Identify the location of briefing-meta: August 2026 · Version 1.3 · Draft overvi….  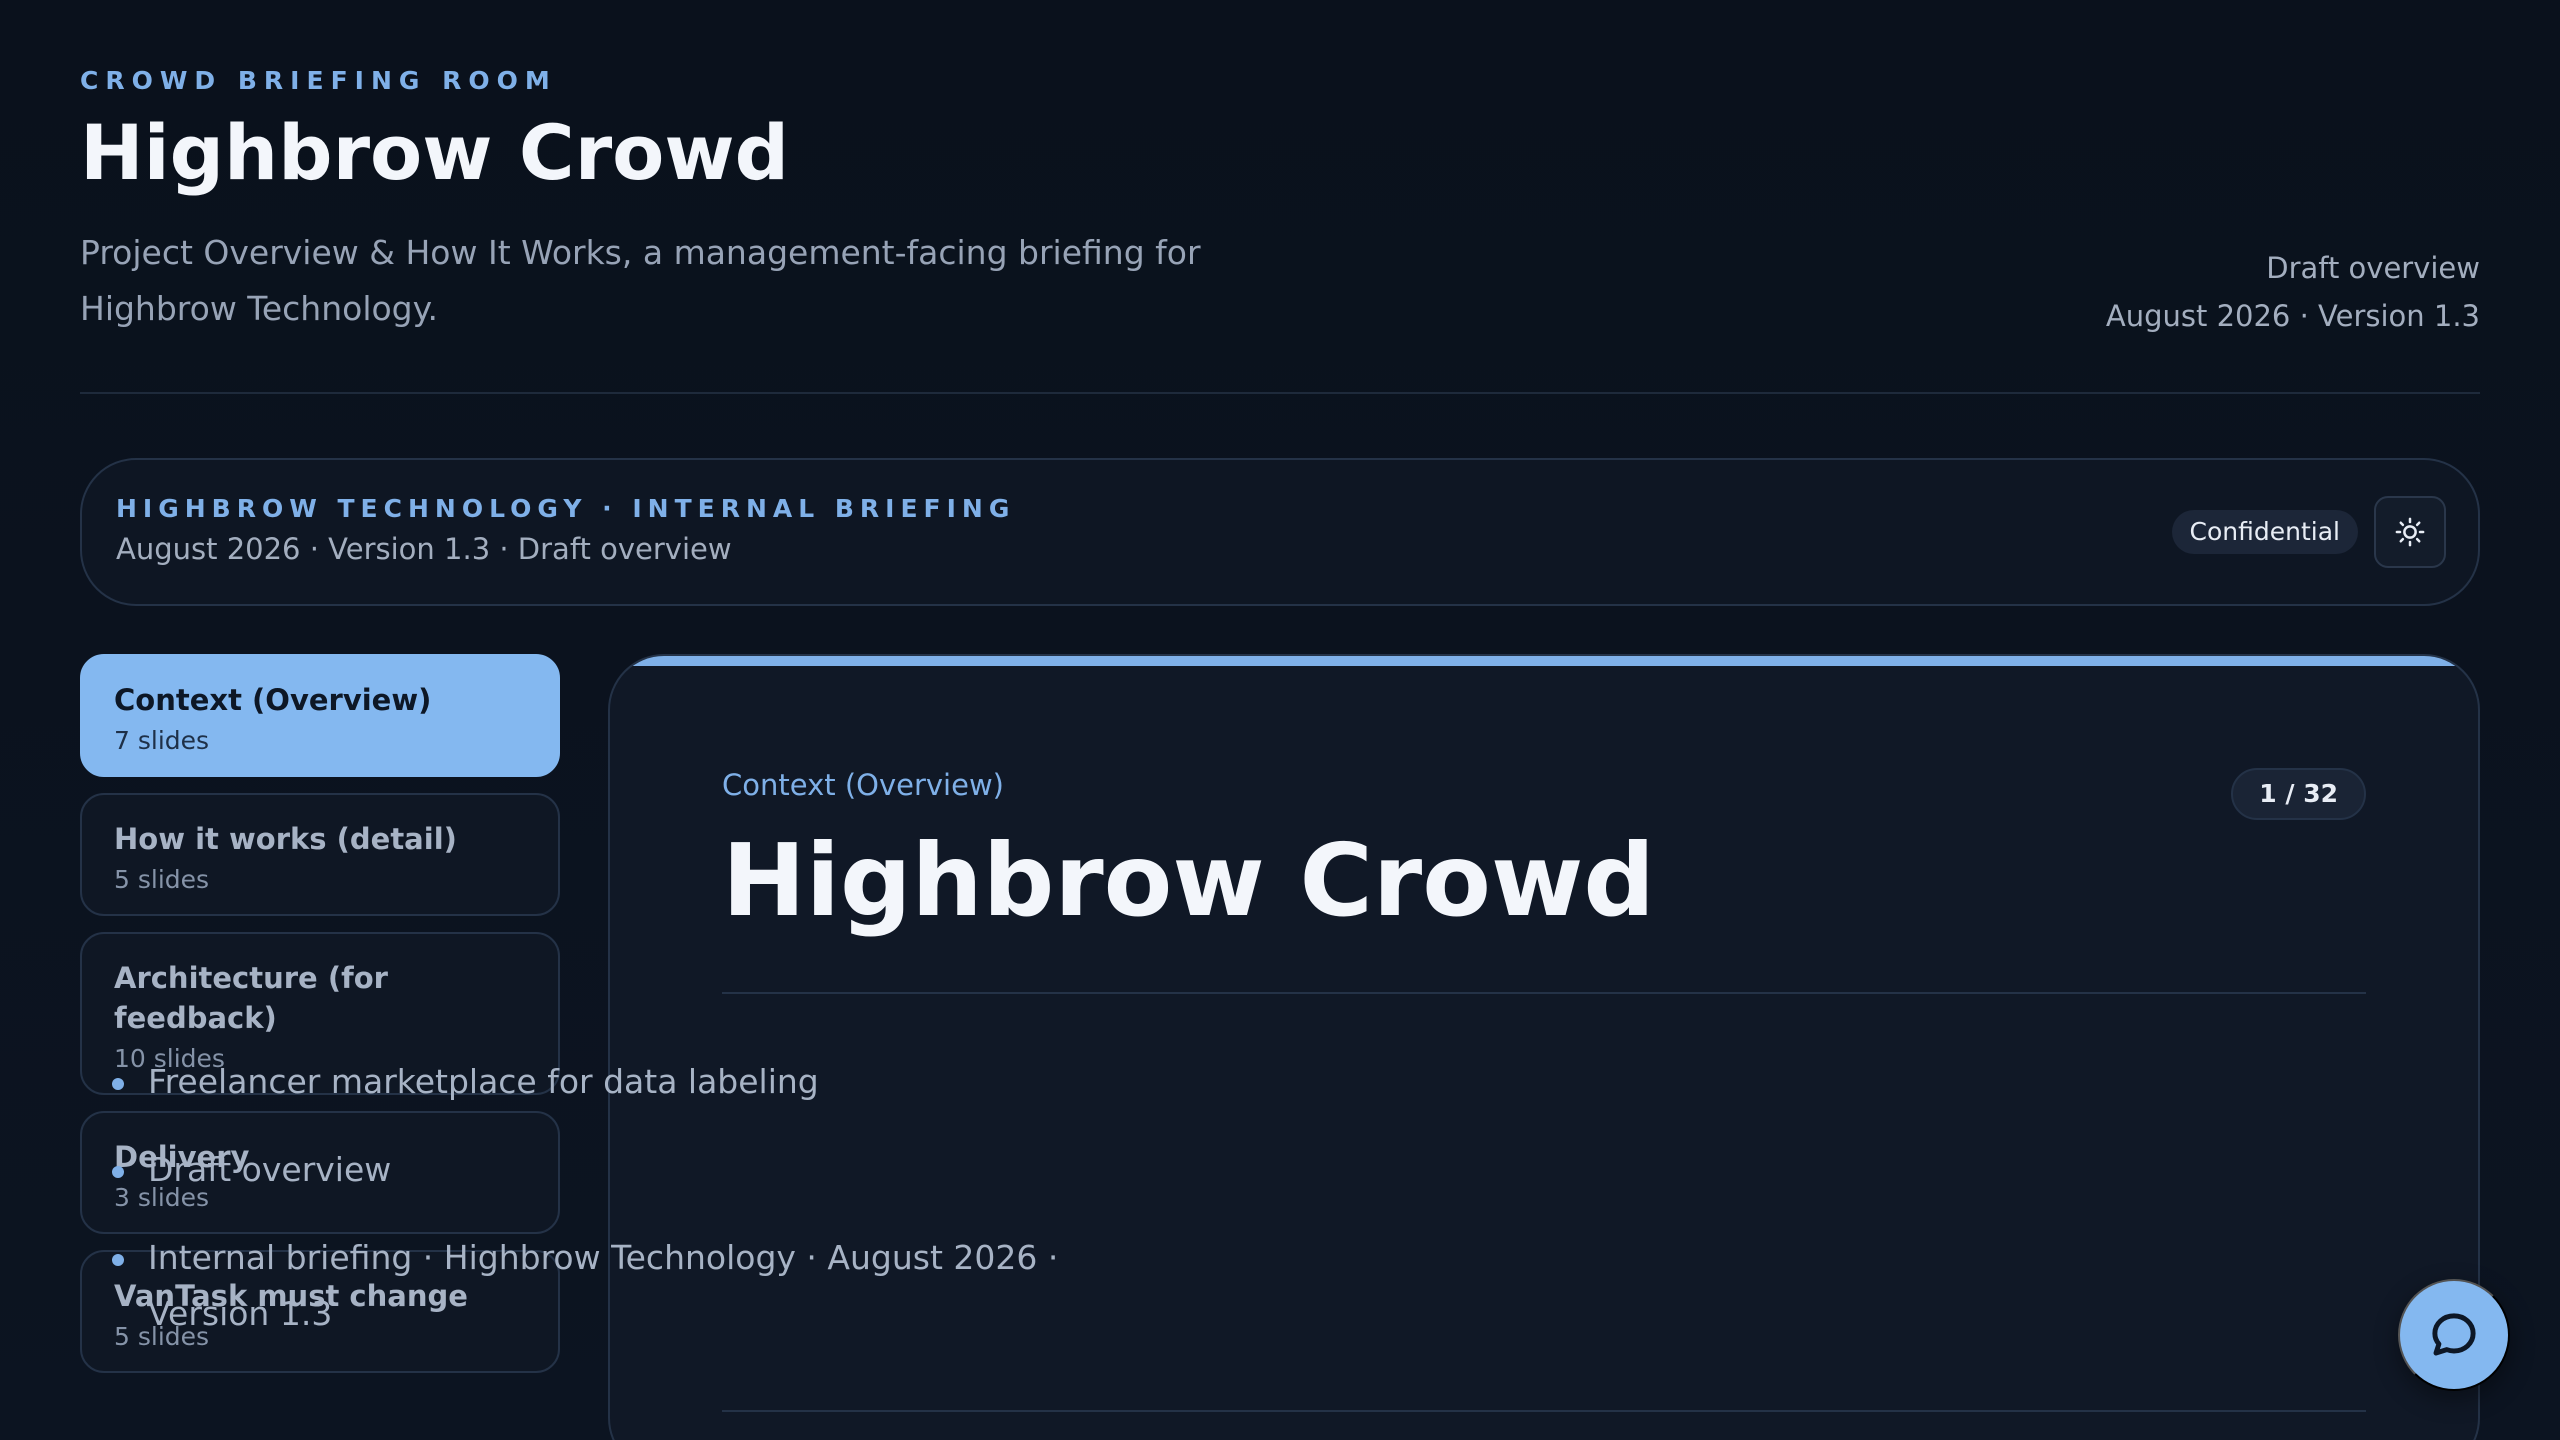
(424, 549).